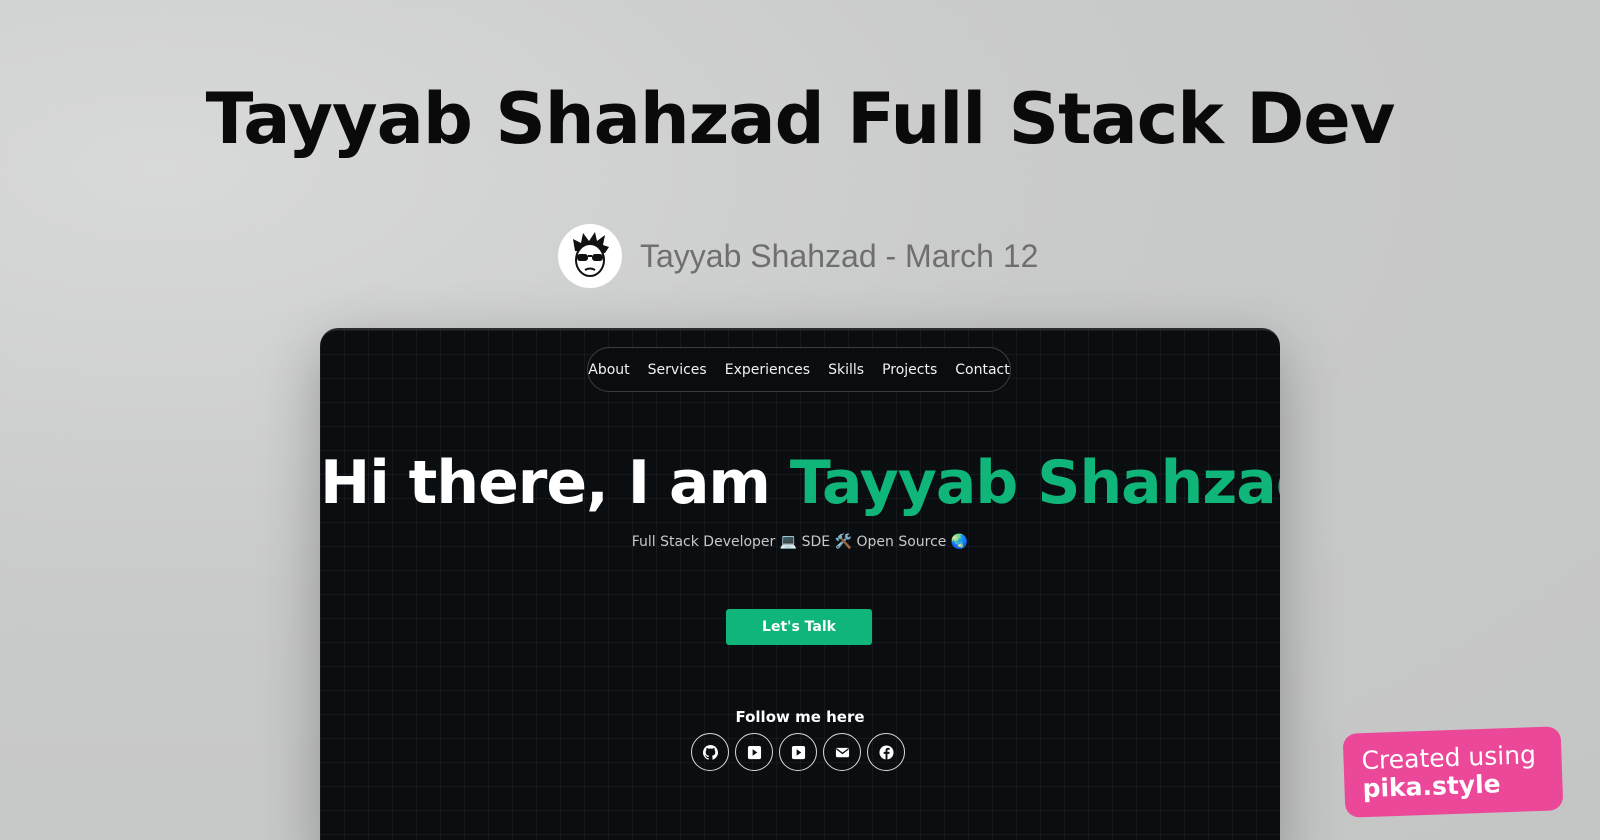 Image resolution: width=1600 pixels, height=840 pixels. What do you see at coordinates (799, 627) in the screenshot?
I see `lets-talk-button: Let's Talk` at bounding box center [799, 627].